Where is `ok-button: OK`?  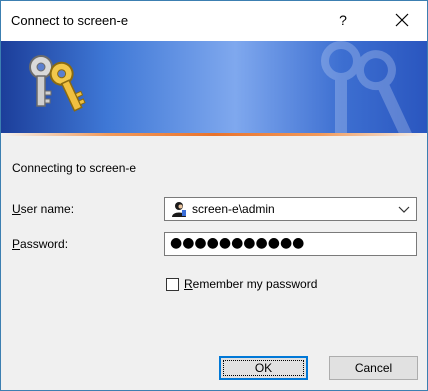
ok-button: OK is located at coordinates (263, 368).